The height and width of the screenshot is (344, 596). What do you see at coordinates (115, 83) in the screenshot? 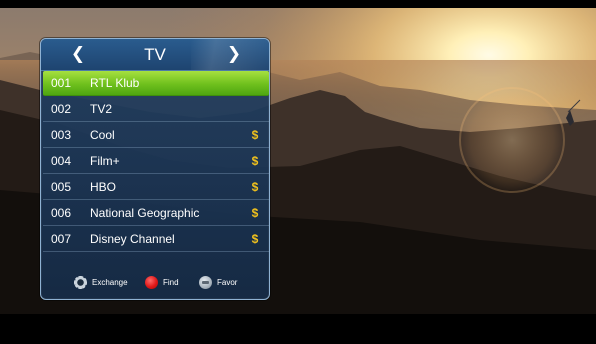
I see `channel-name: RTL Klub` at bounding box center [115, 83].